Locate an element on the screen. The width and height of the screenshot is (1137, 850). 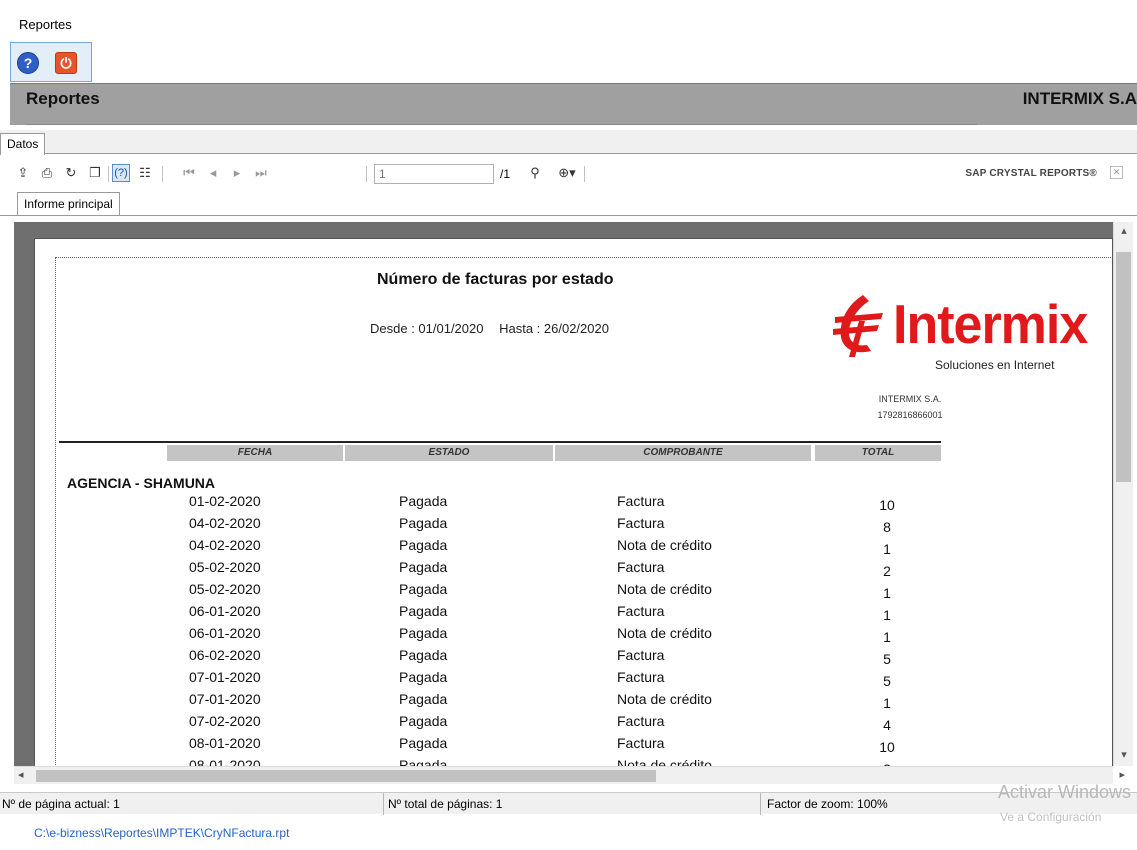
status-zoom: Factor de zoom: 100% is located at coordinates (827, 804).